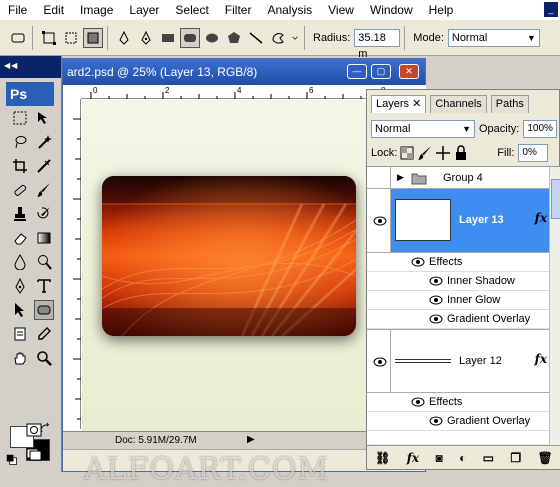 The width and height of the screenshot is (560, 487). Describe the element at coordinates (20, 166) in the screenshot. I see `crop-tool-icon` at that location.